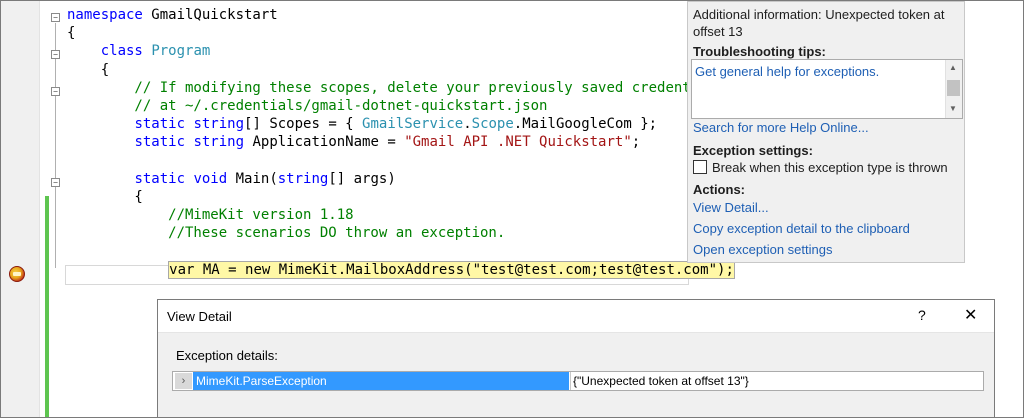 The image size is (1024, 418). I want to click on code-token: ApplicationName =, so click(324, 142).